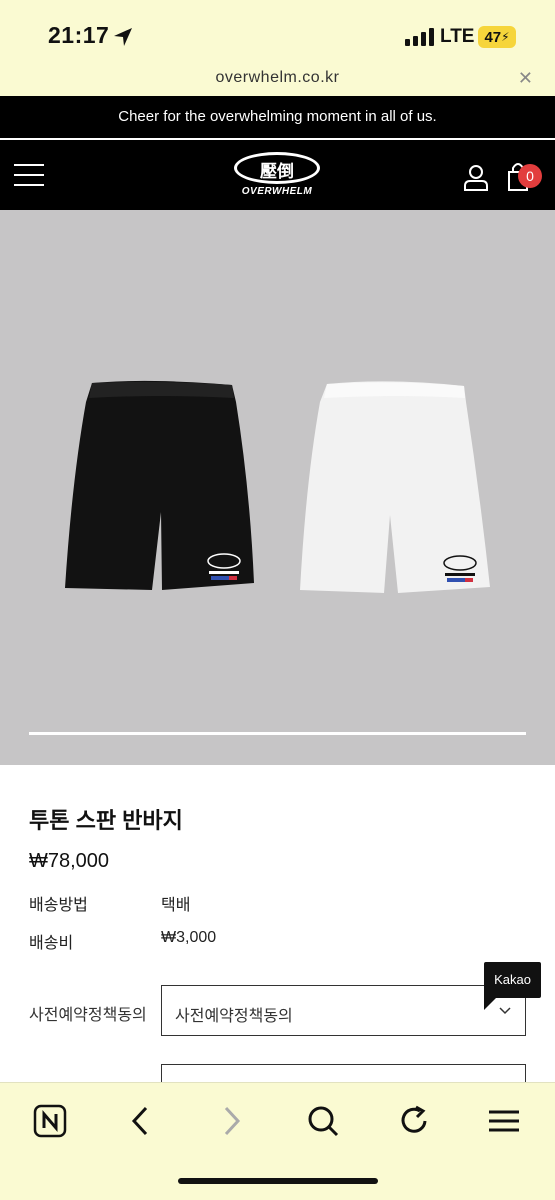  I want to click on cart-button: 0, so click(525, 176).